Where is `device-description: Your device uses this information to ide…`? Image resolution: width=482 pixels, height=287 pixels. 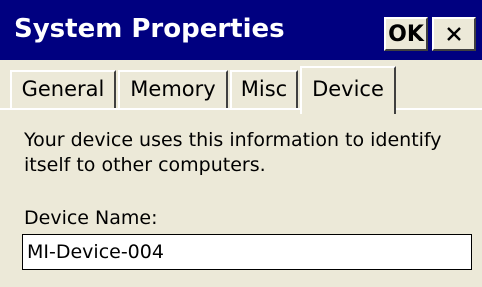
device-description: Your device uses this information to ide… is located at coordinates (233, 152).